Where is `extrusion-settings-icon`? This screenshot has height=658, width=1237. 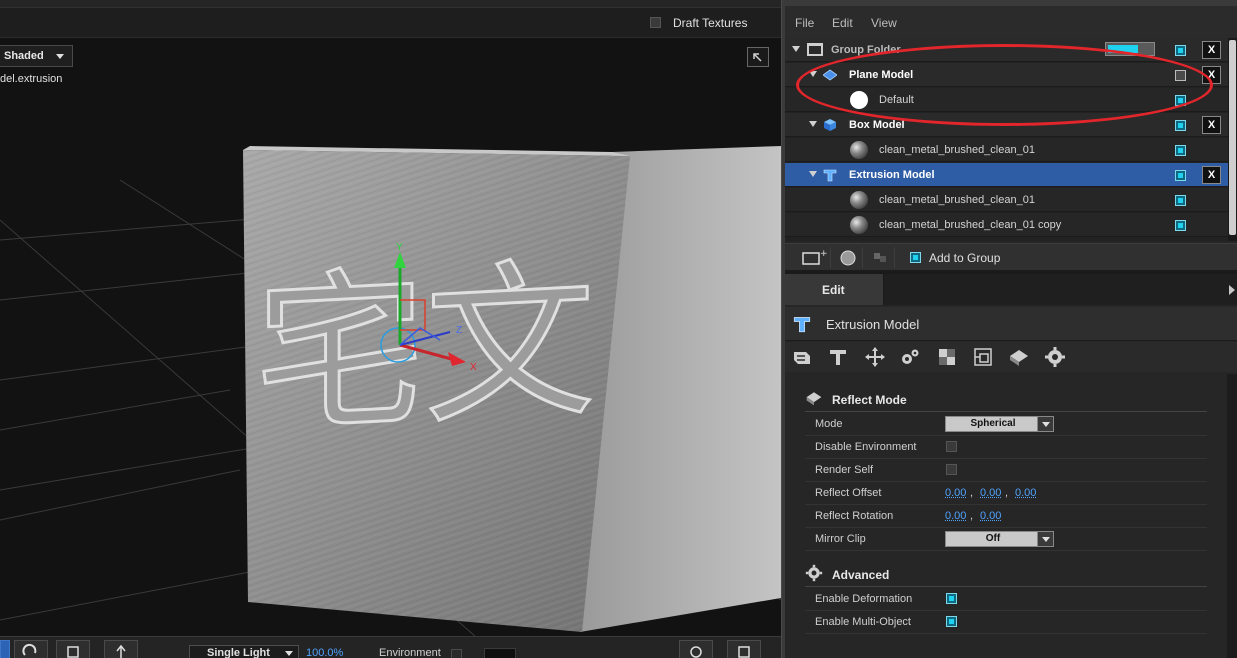
extrusion-settings-icon is located at coordinates (802, 357).